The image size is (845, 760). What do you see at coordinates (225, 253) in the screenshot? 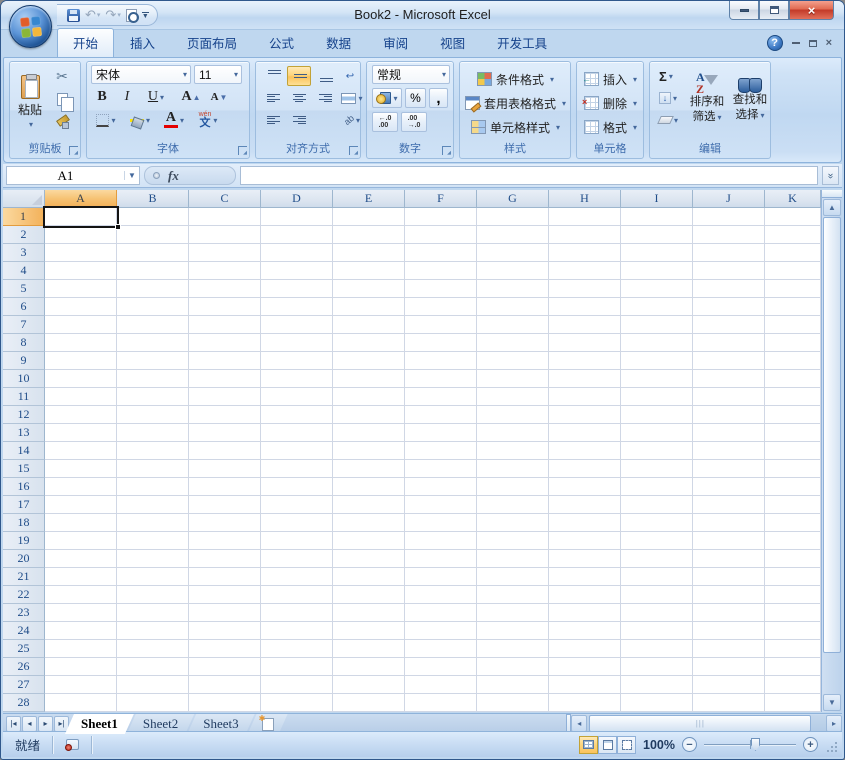
I see `cell-C3` at bounding box center [225, 253].